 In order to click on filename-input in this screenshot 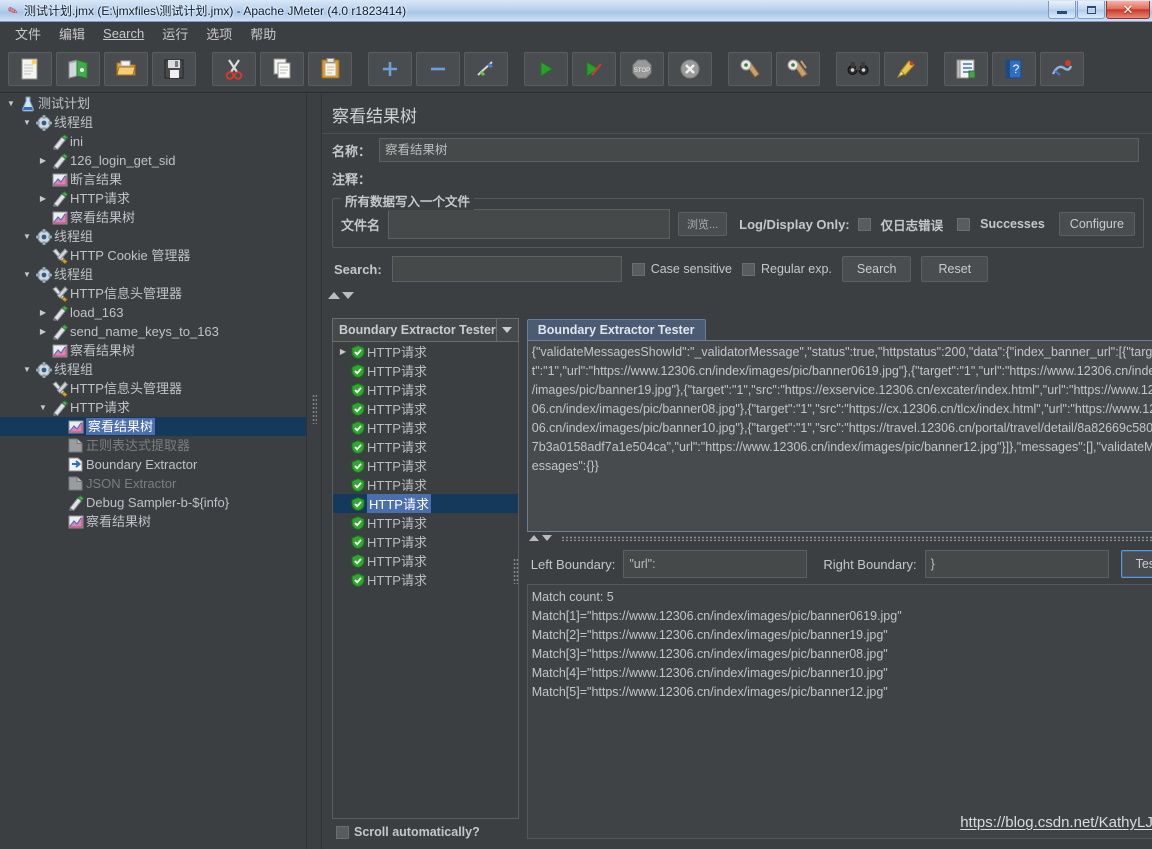, I will do `click(529, 224)`.